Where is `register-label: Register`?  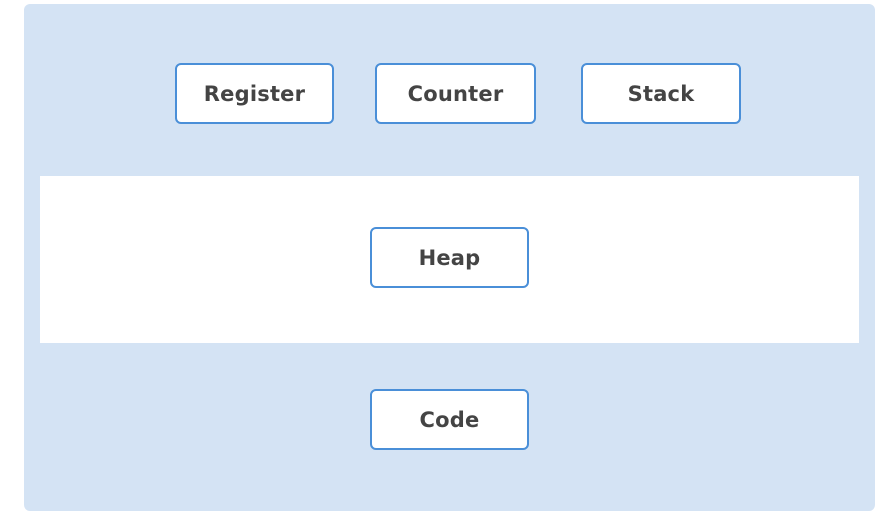 register-label: Register is located at coordinates (254, 93).